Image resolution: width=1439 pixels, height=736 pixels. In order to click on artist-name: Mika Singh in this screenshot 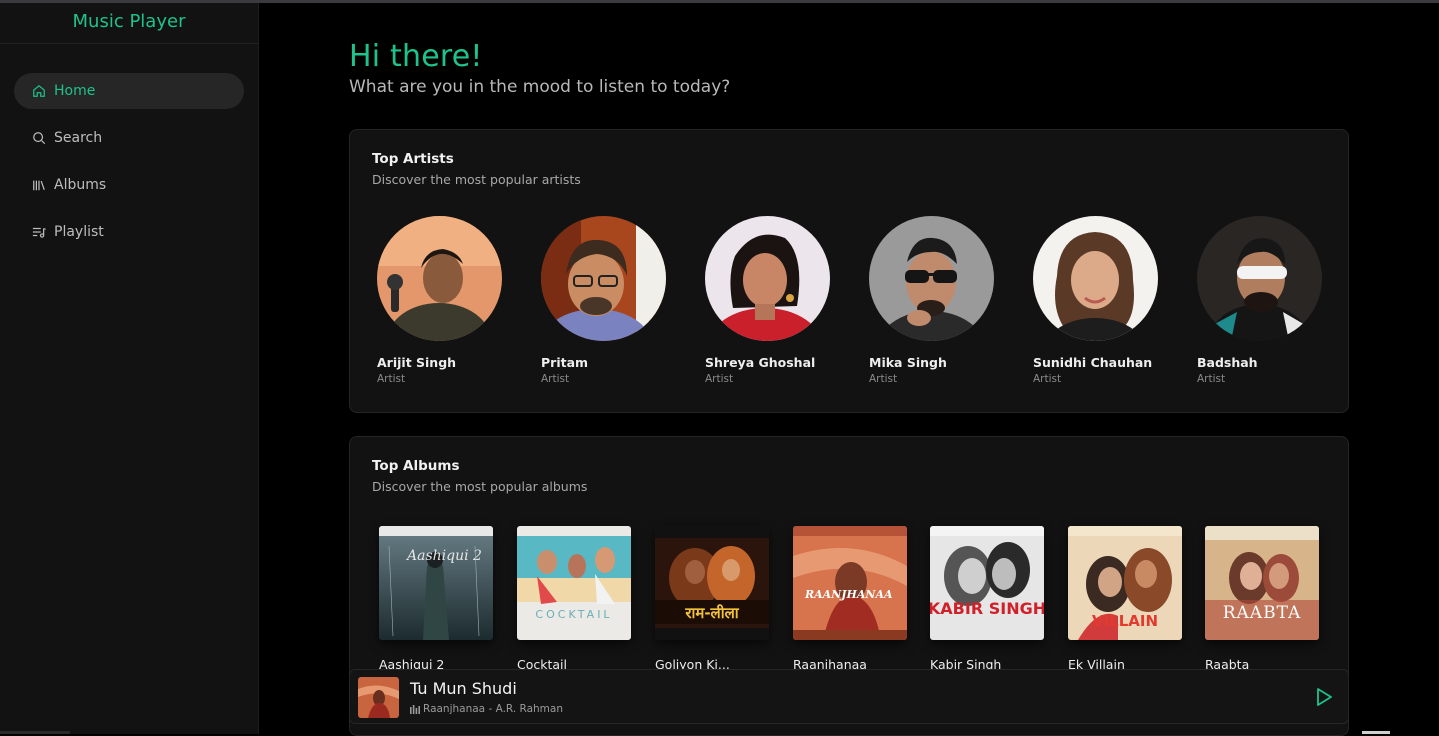, I will do `click(908, 362)`.